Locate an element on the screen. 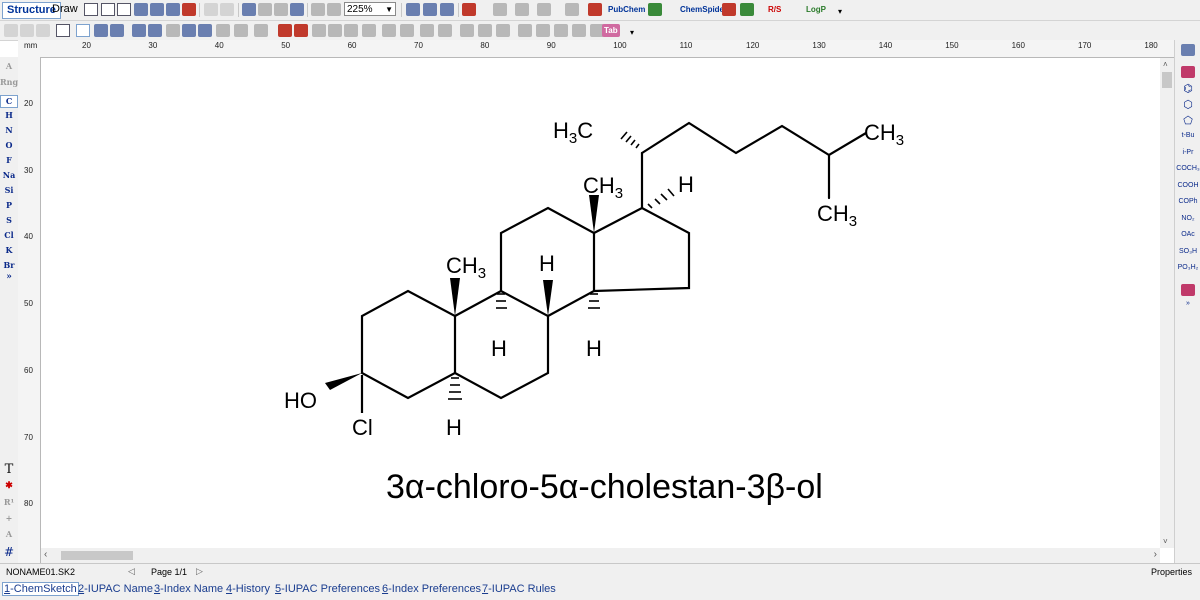 The image size is (1200, 600). text-tool-icon: T is located at coordinates (9, 469).